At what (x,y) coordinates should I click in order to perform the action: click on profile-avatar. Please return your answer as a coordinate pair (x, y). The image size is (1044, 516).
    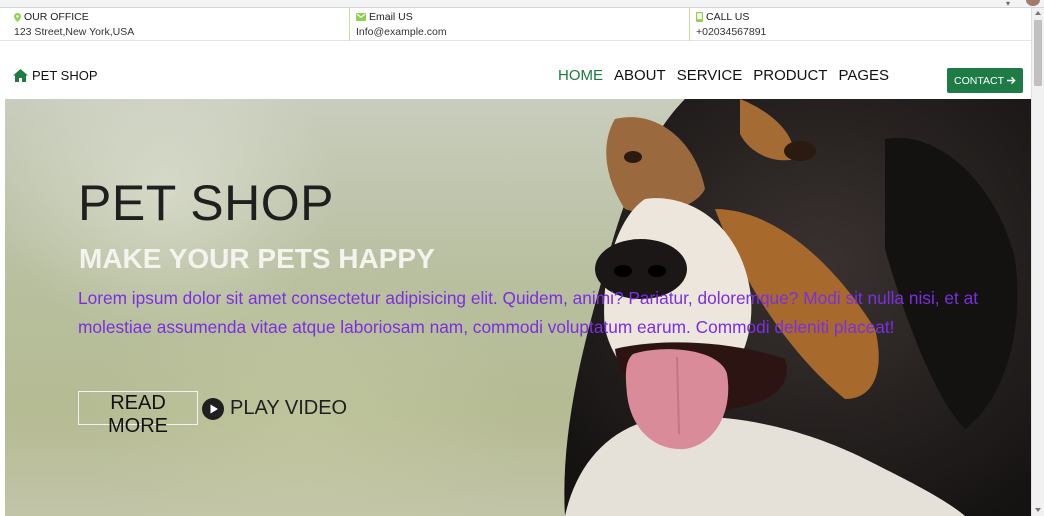
    Looking at the image, I should click on (1033, 3).